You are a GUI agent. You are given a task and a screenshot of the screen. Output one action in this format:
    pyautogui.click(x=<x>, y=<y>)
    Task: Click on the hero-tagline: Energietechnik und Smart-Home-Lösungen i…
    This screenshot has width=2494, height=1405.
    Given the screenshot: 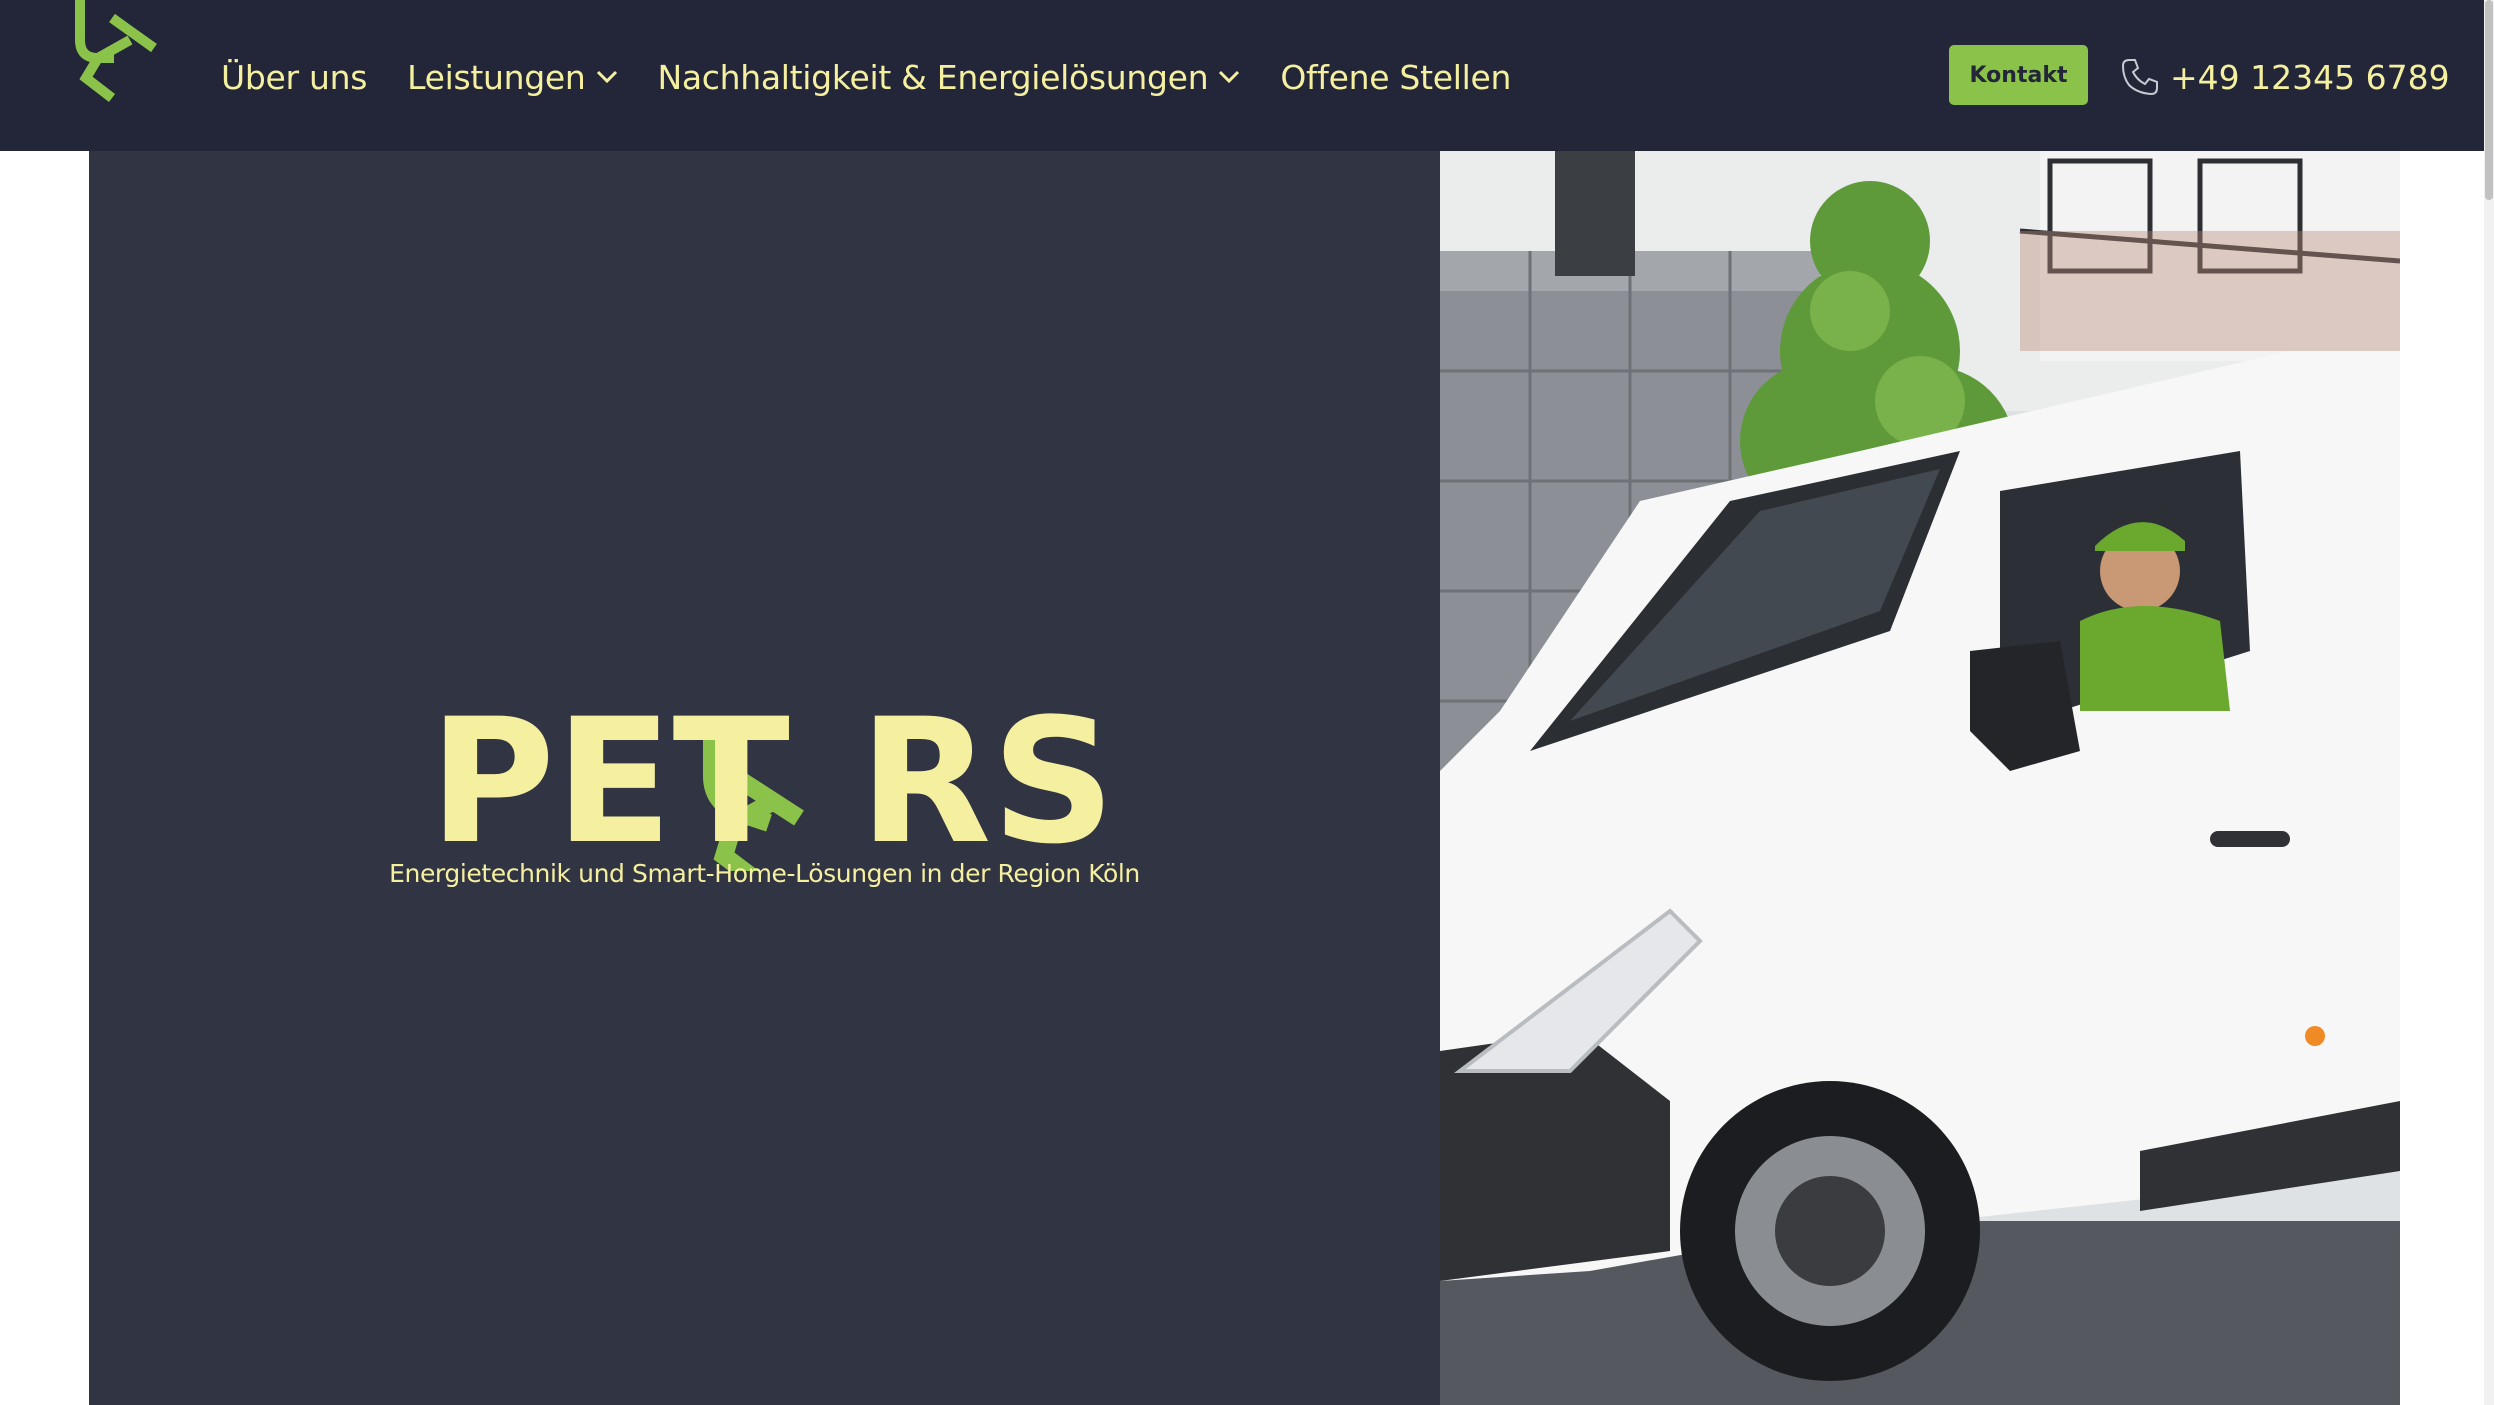 What is the action you would take?
    pyautogui.click(x=764, y=873)
    